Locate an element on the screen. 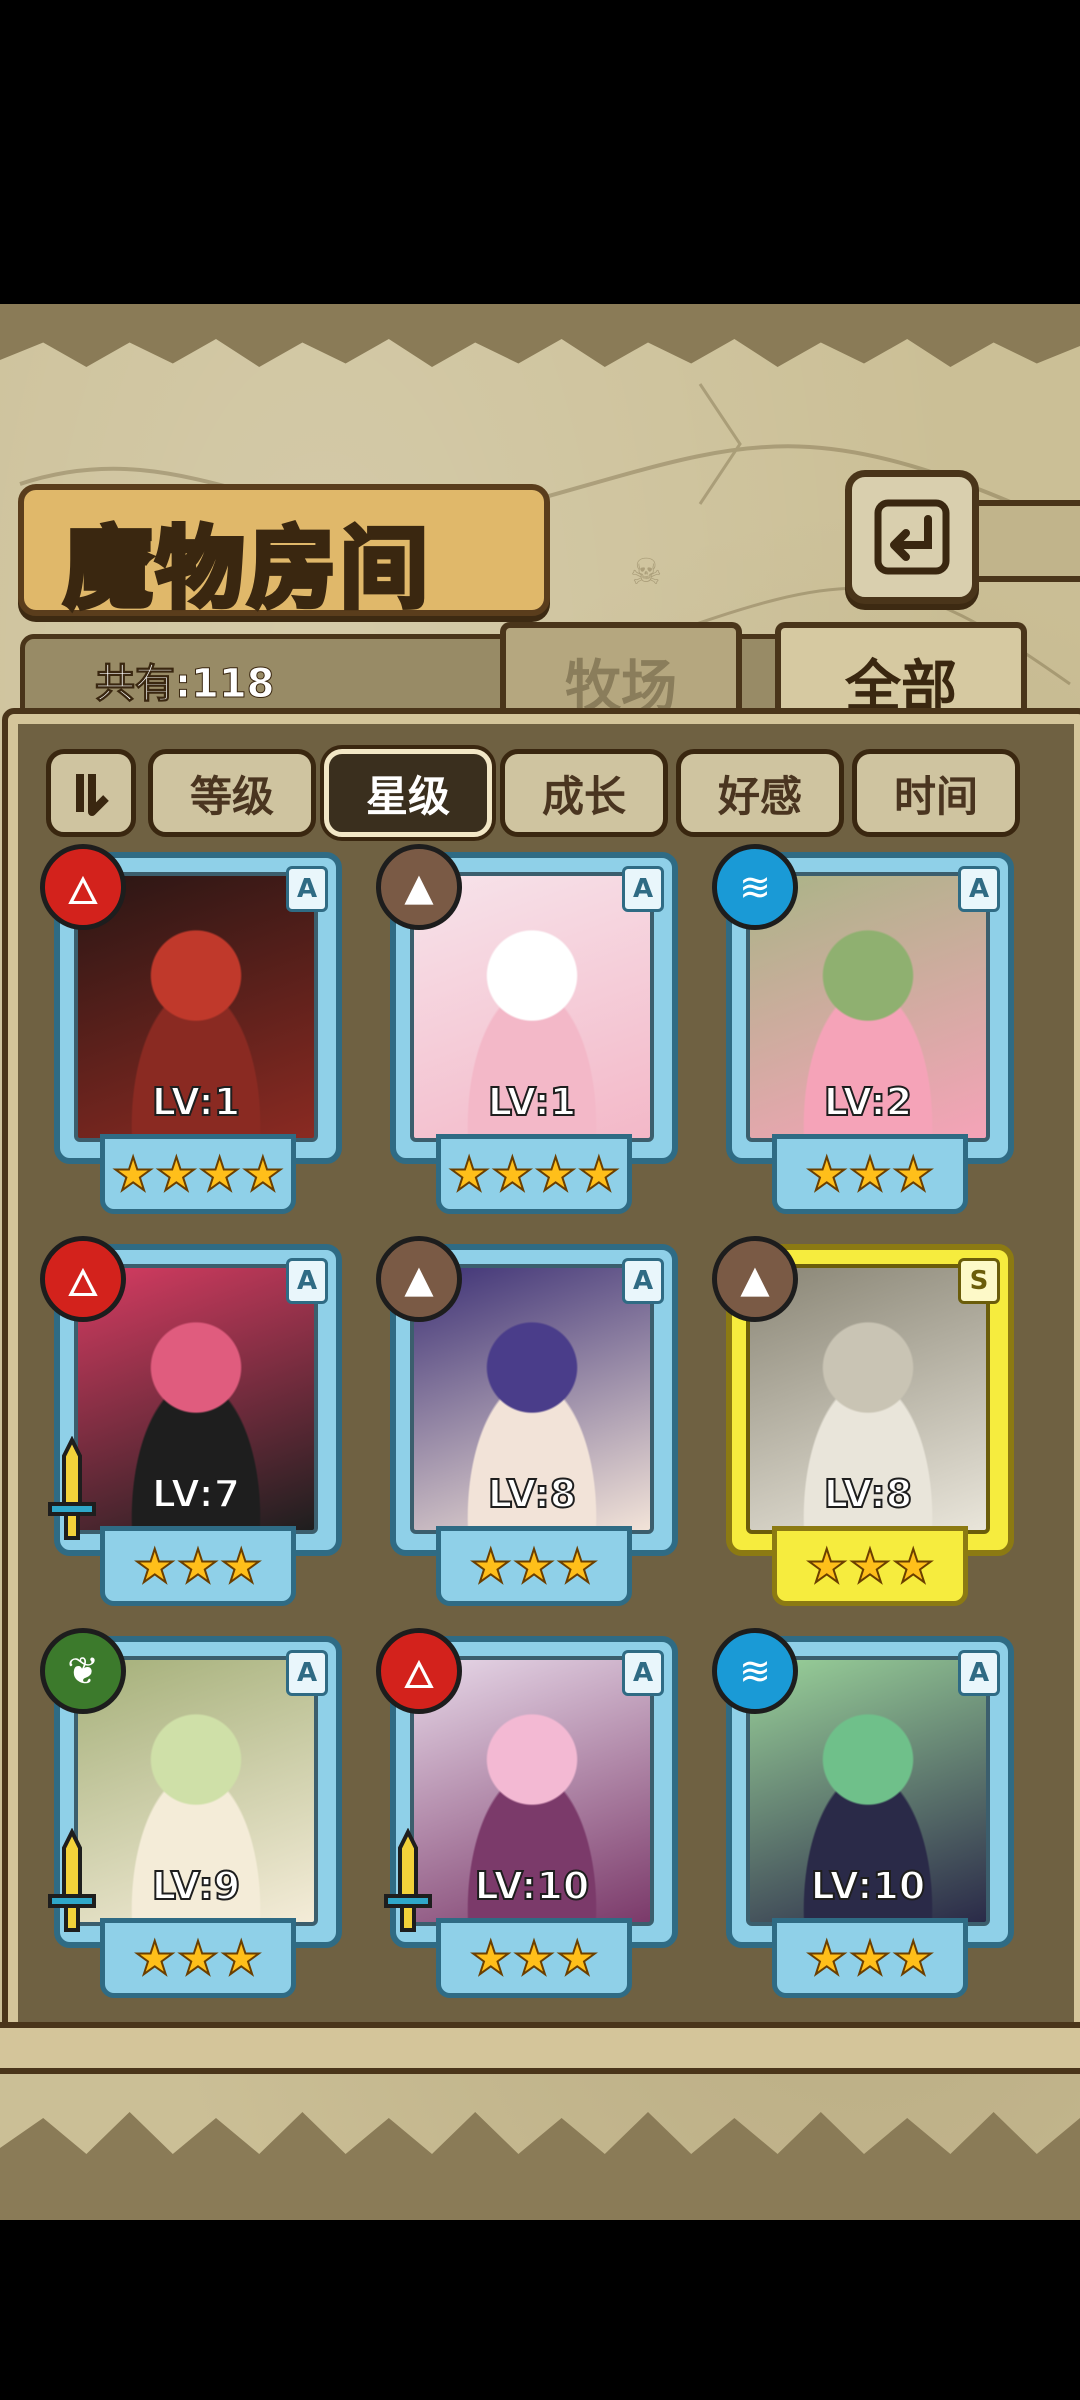 The image size is (1080, 2400). wood-element-icon: ❦ is located at coordinates (83, 1671).